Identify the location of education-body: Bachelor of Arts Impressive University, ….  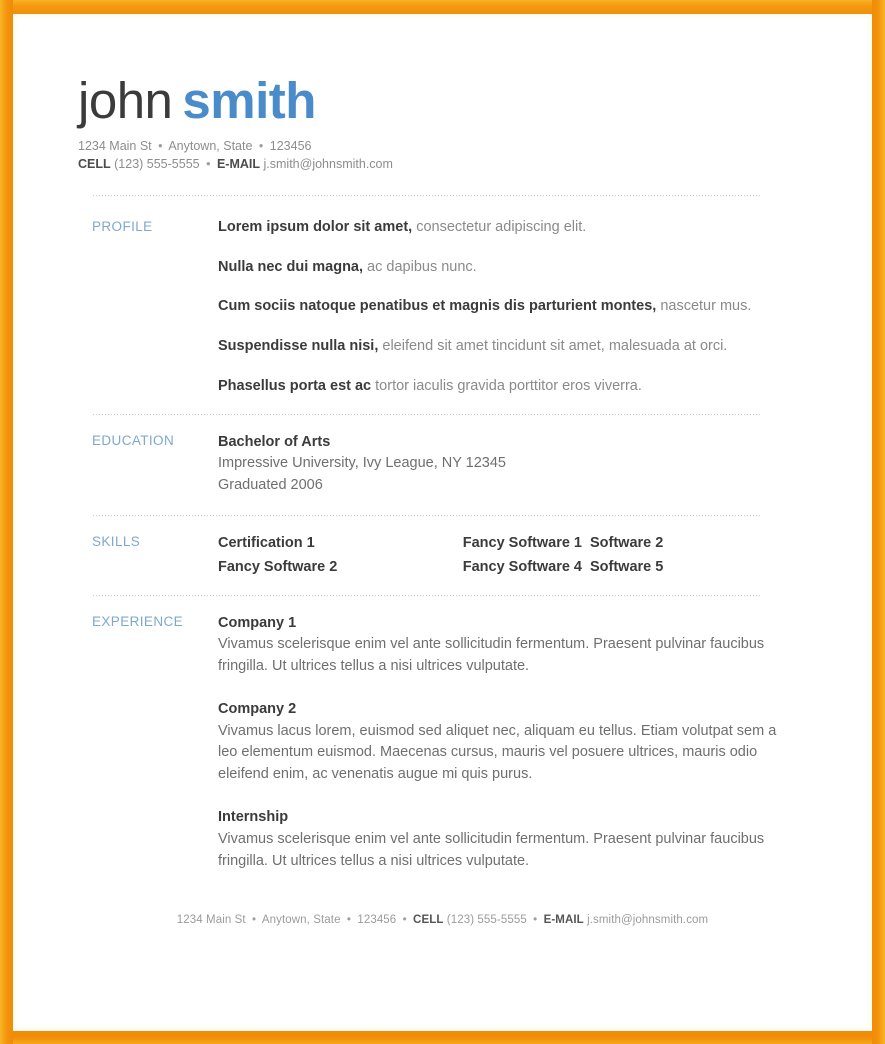
(521, 464).